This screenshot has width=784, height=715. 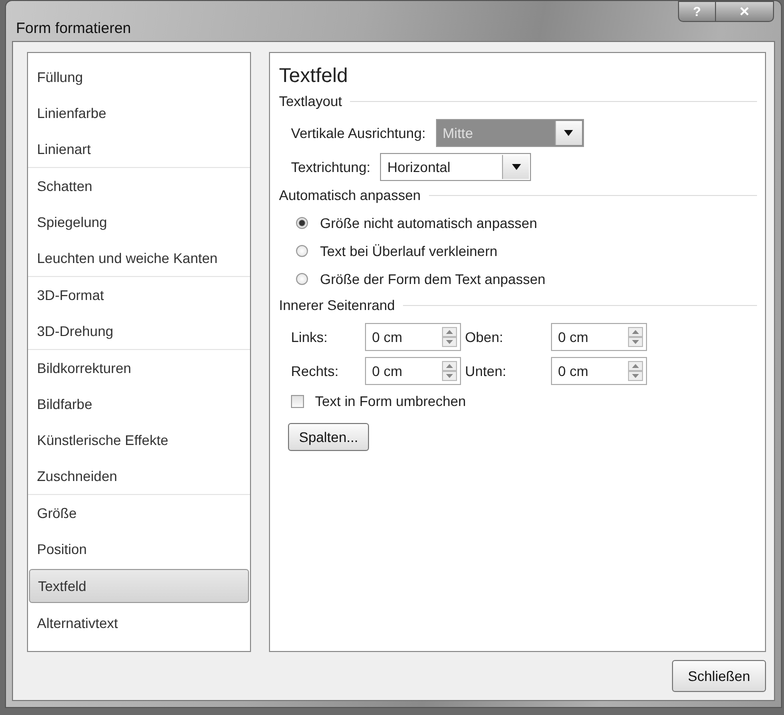 What do you see at coordinates (719, 676) in the screenshot?
I see `close-dialog-button: Schließen` at bounding box center [719, 676].